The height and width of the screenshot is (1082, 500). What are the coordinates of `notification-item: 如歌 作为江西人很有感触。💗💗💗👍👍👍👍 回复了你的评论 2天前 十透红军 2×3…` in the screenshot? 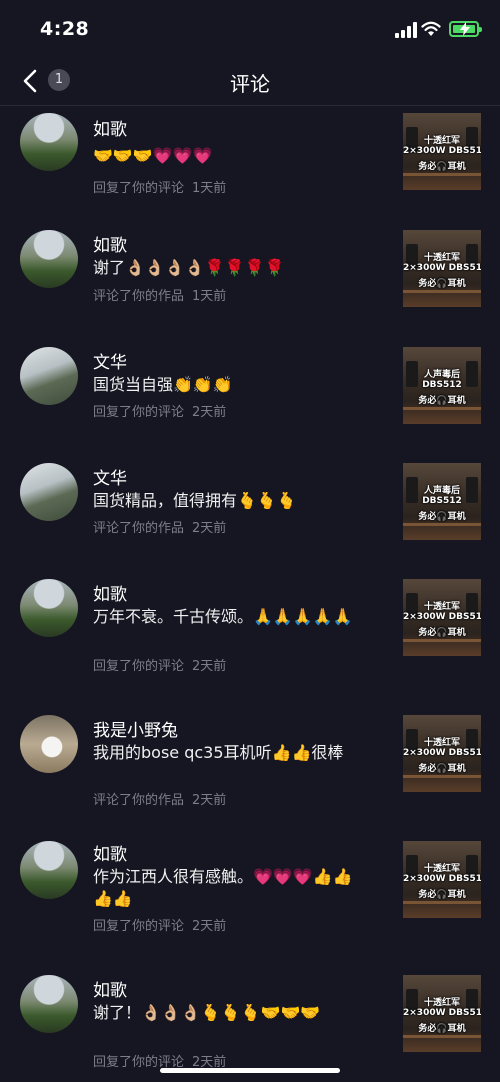 It's located at (250, 901).